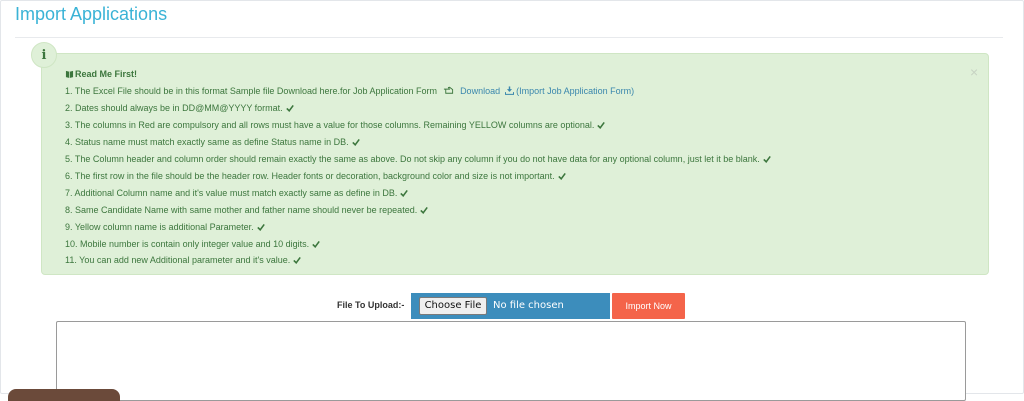  Describe the element at coordinates (974, 72) in the screenshot. I see `close-icon: ×` at that location.